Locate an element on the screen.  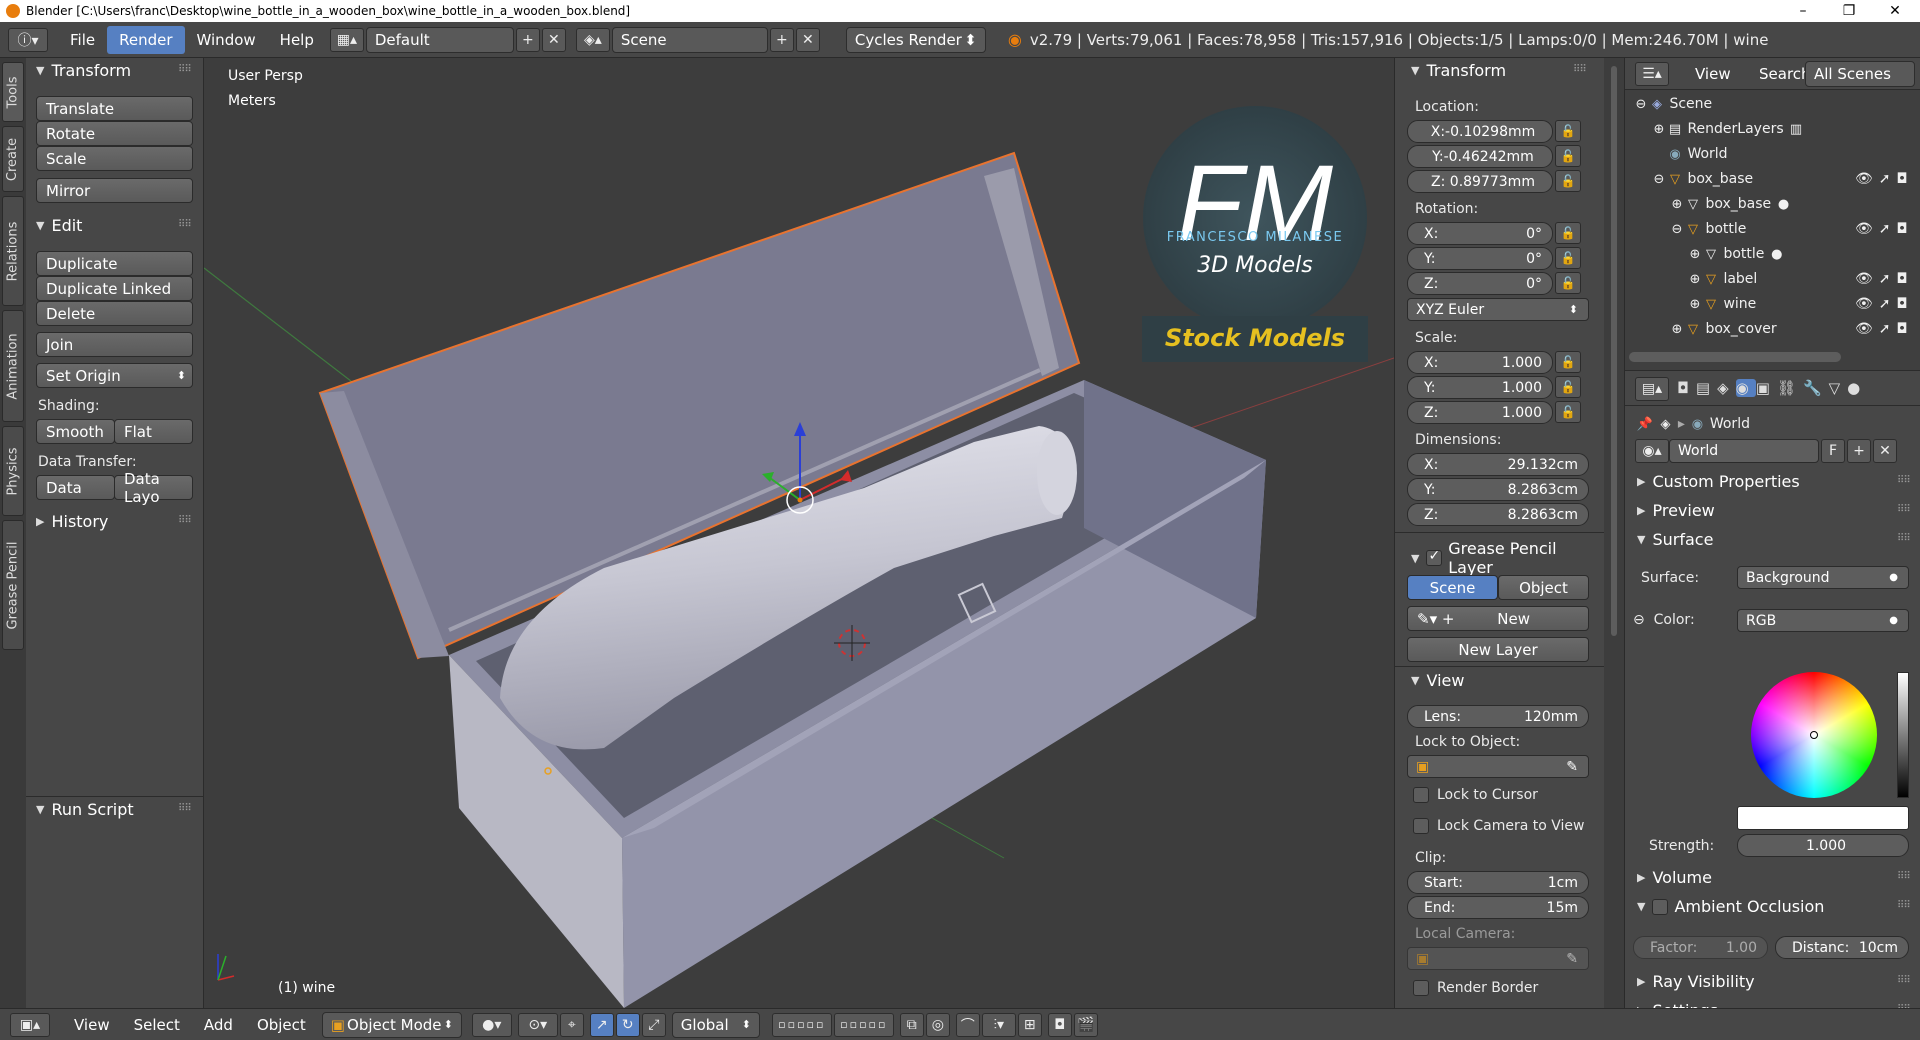
location-y-field: Y:-0.46242mm is located at coordinates (1480, 156).